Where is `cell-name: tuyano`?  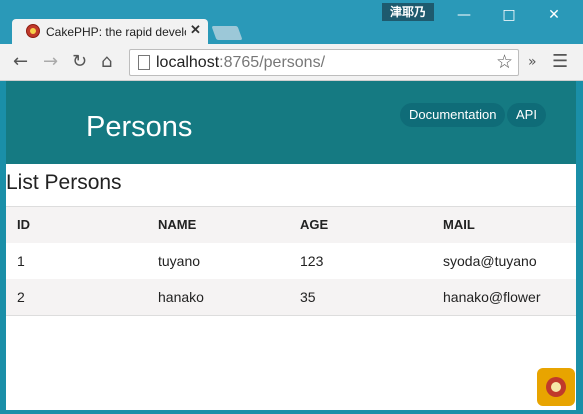
cell-name: tuyano is located at coordinates (179, 261).